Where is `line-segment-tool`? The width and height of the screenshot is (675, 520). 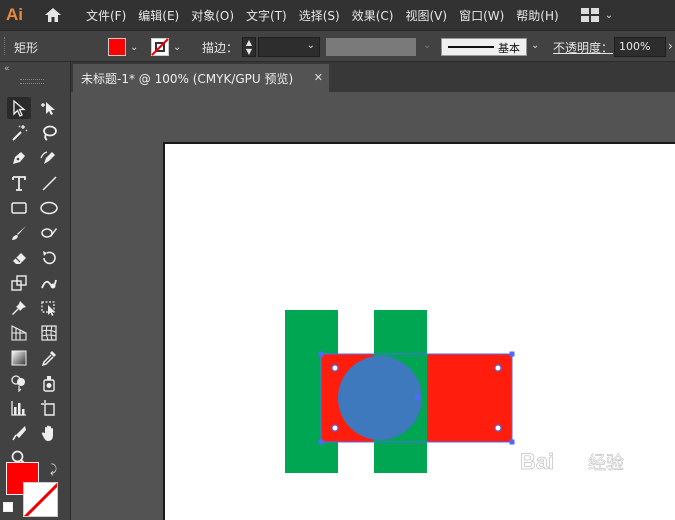 line-segment-tool is located at coordinates (49, 183).